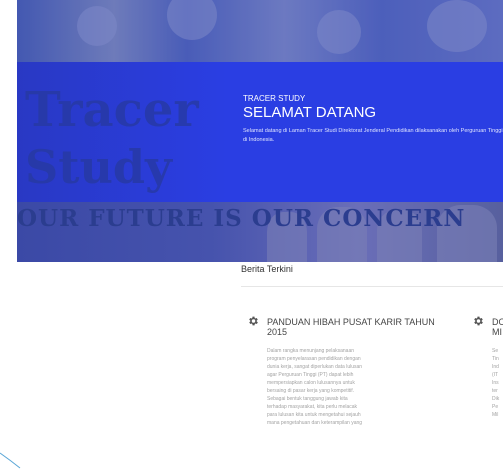  I want to click on news-title: DO MI, so click(497, 327).